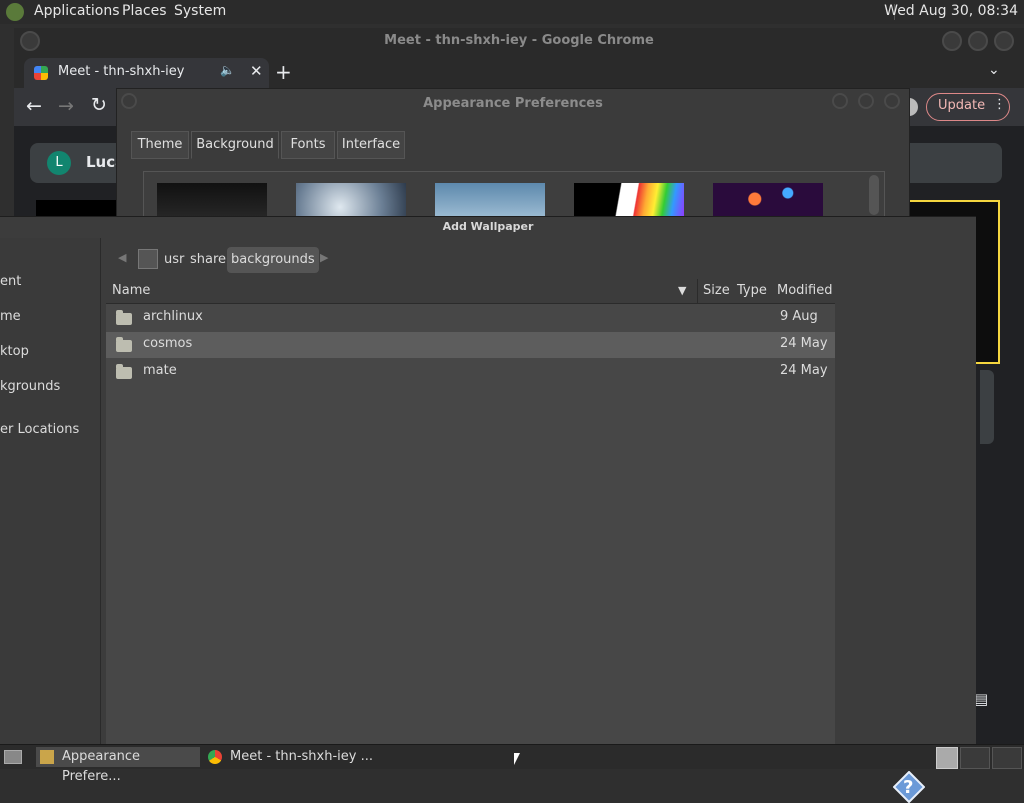 The height and width of the screenshot is (803, 1024). Describe the element at coordinates (59, 163) in the screenshot. I see `avatar: L` at that location.